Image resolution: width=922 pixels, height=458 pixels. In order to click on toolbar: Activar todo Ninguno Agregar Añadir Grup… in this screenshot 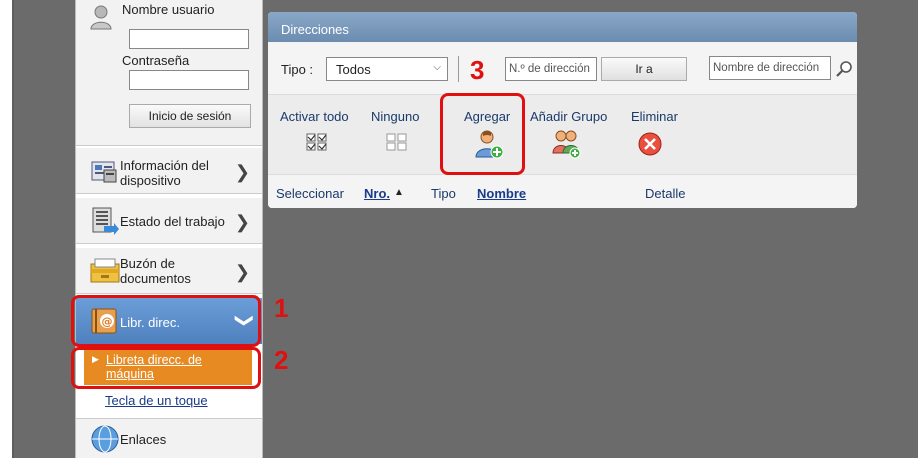, I will do `click(562, 134)`.